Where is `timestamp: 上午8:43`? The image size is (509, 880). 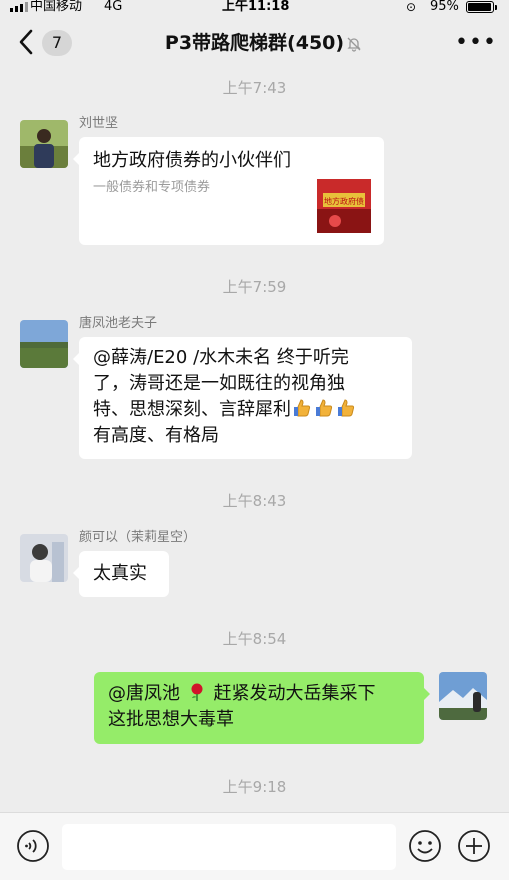
timestamp: 上午8:43 is located at coordinates (254, 501).